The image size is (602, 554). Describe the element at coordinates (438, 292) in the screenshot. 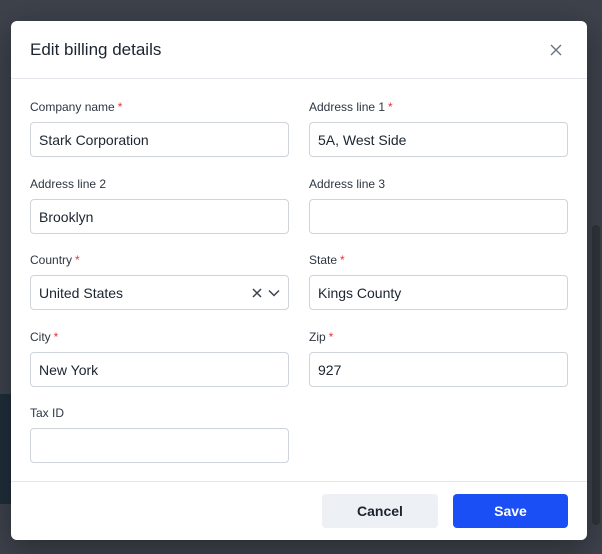

I see `state-input` at that location.